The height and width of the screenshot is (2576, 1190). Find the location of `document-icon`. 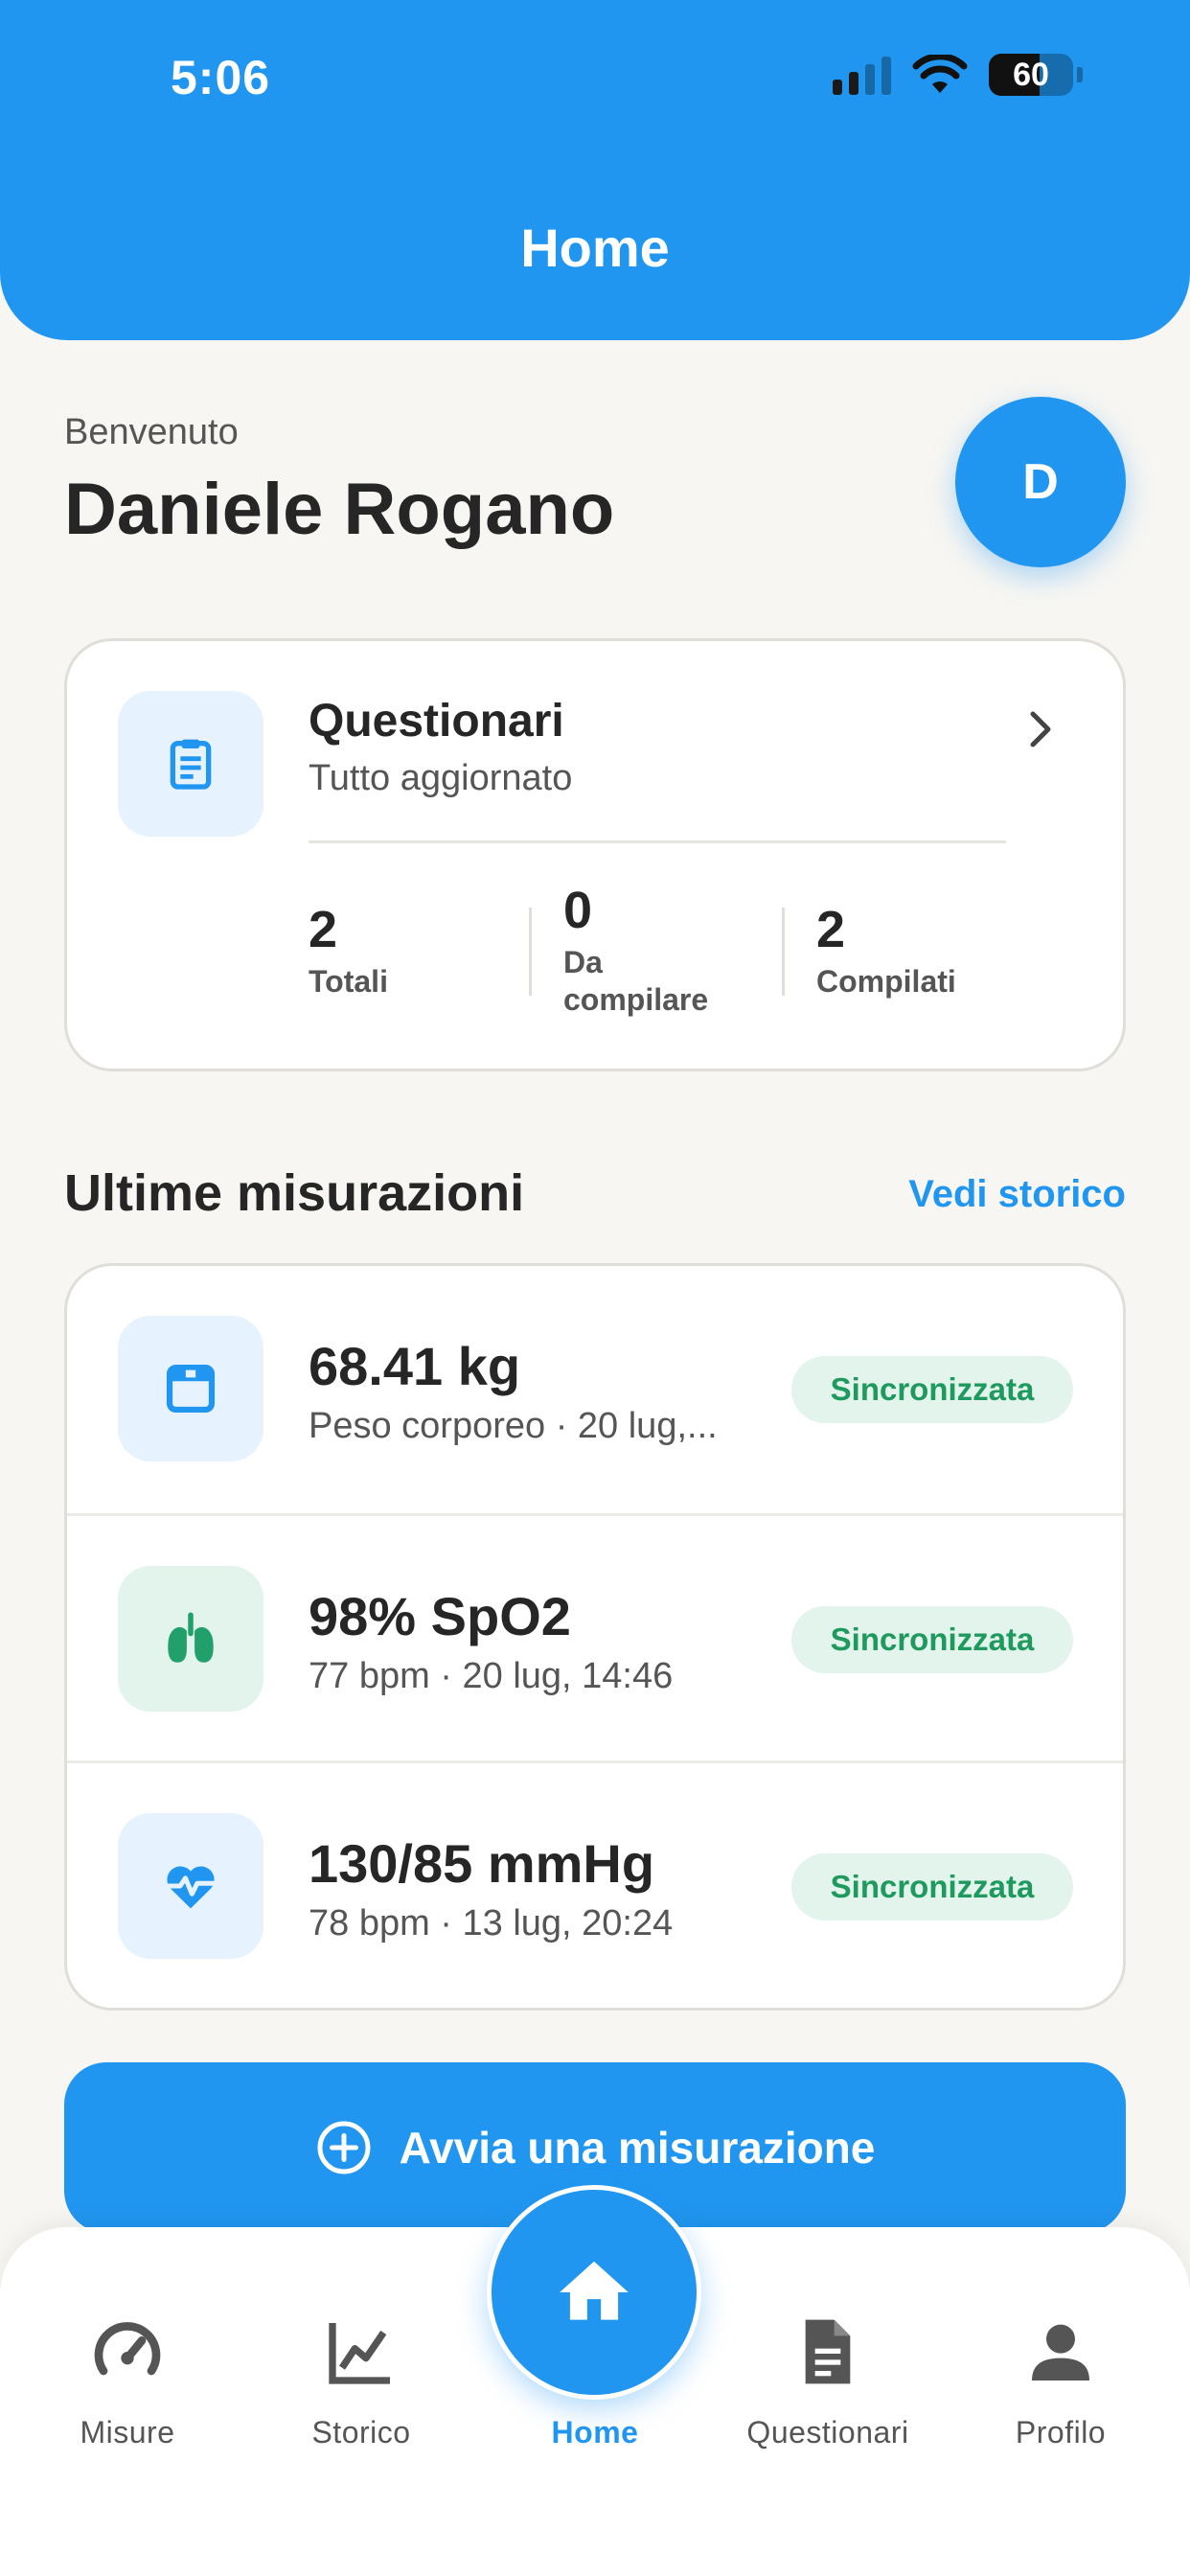

document-icon is located at coordinates (828, 2351).